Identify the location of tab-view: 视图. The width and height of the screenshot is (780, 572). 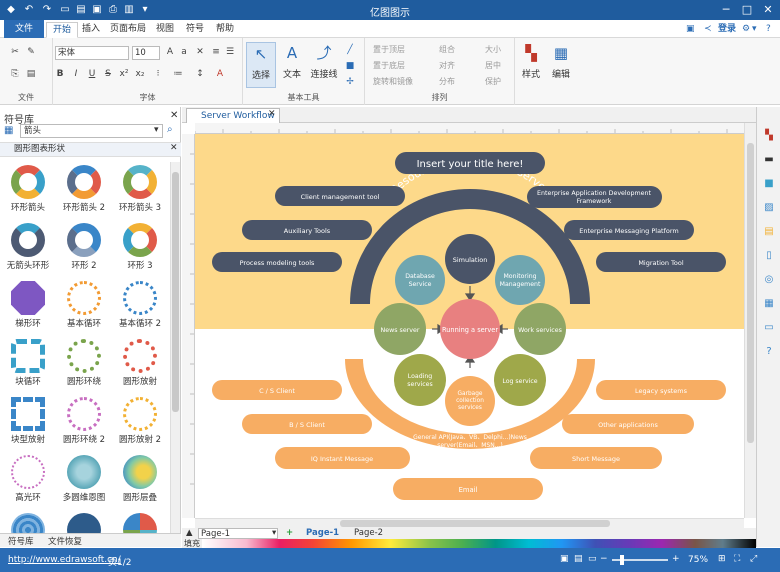
(165, 30).